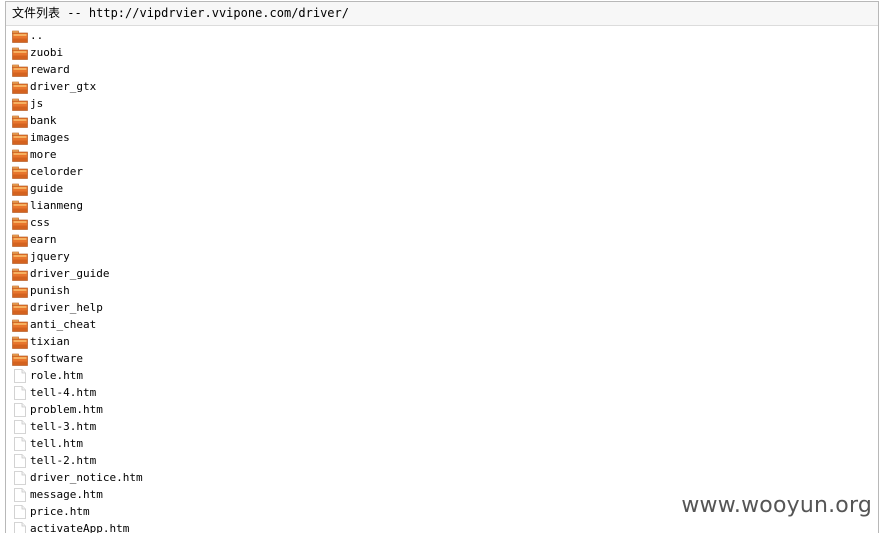 The image size is (881, 533). I want to click on file-row: role.htm, so click(442, 375).